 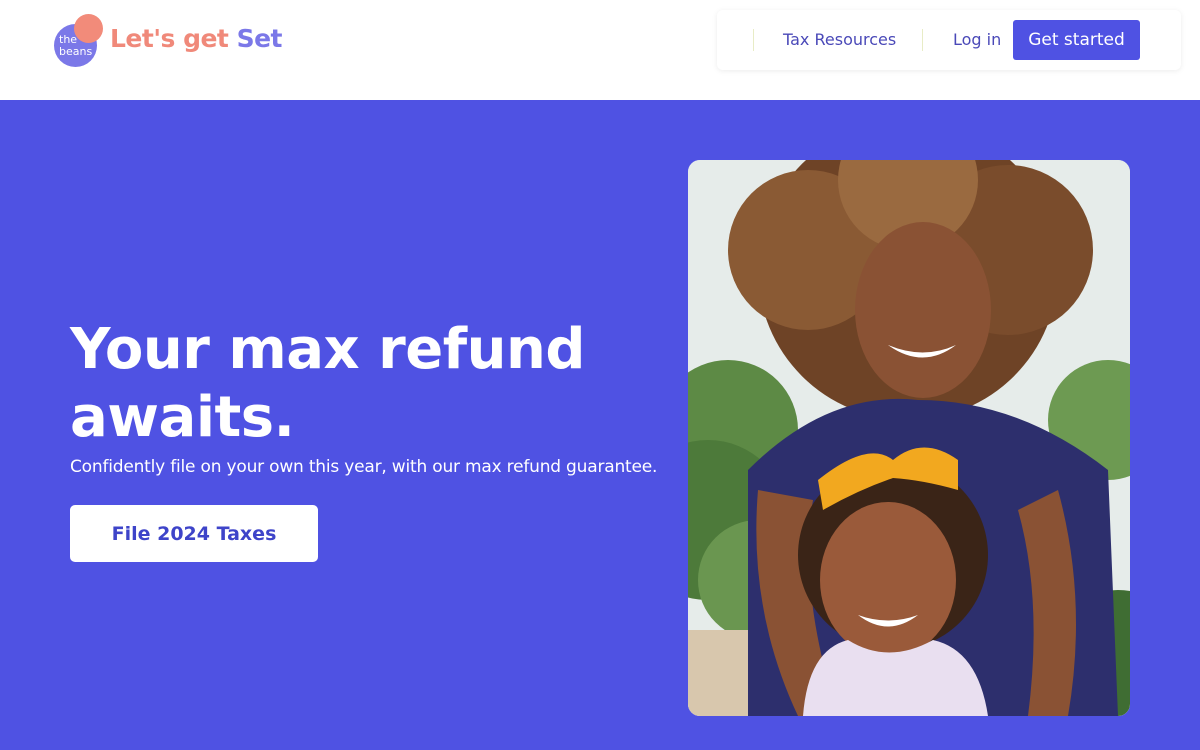 I want to click on logo-wordmark: Let's get Set, so click(x=196, y=38).